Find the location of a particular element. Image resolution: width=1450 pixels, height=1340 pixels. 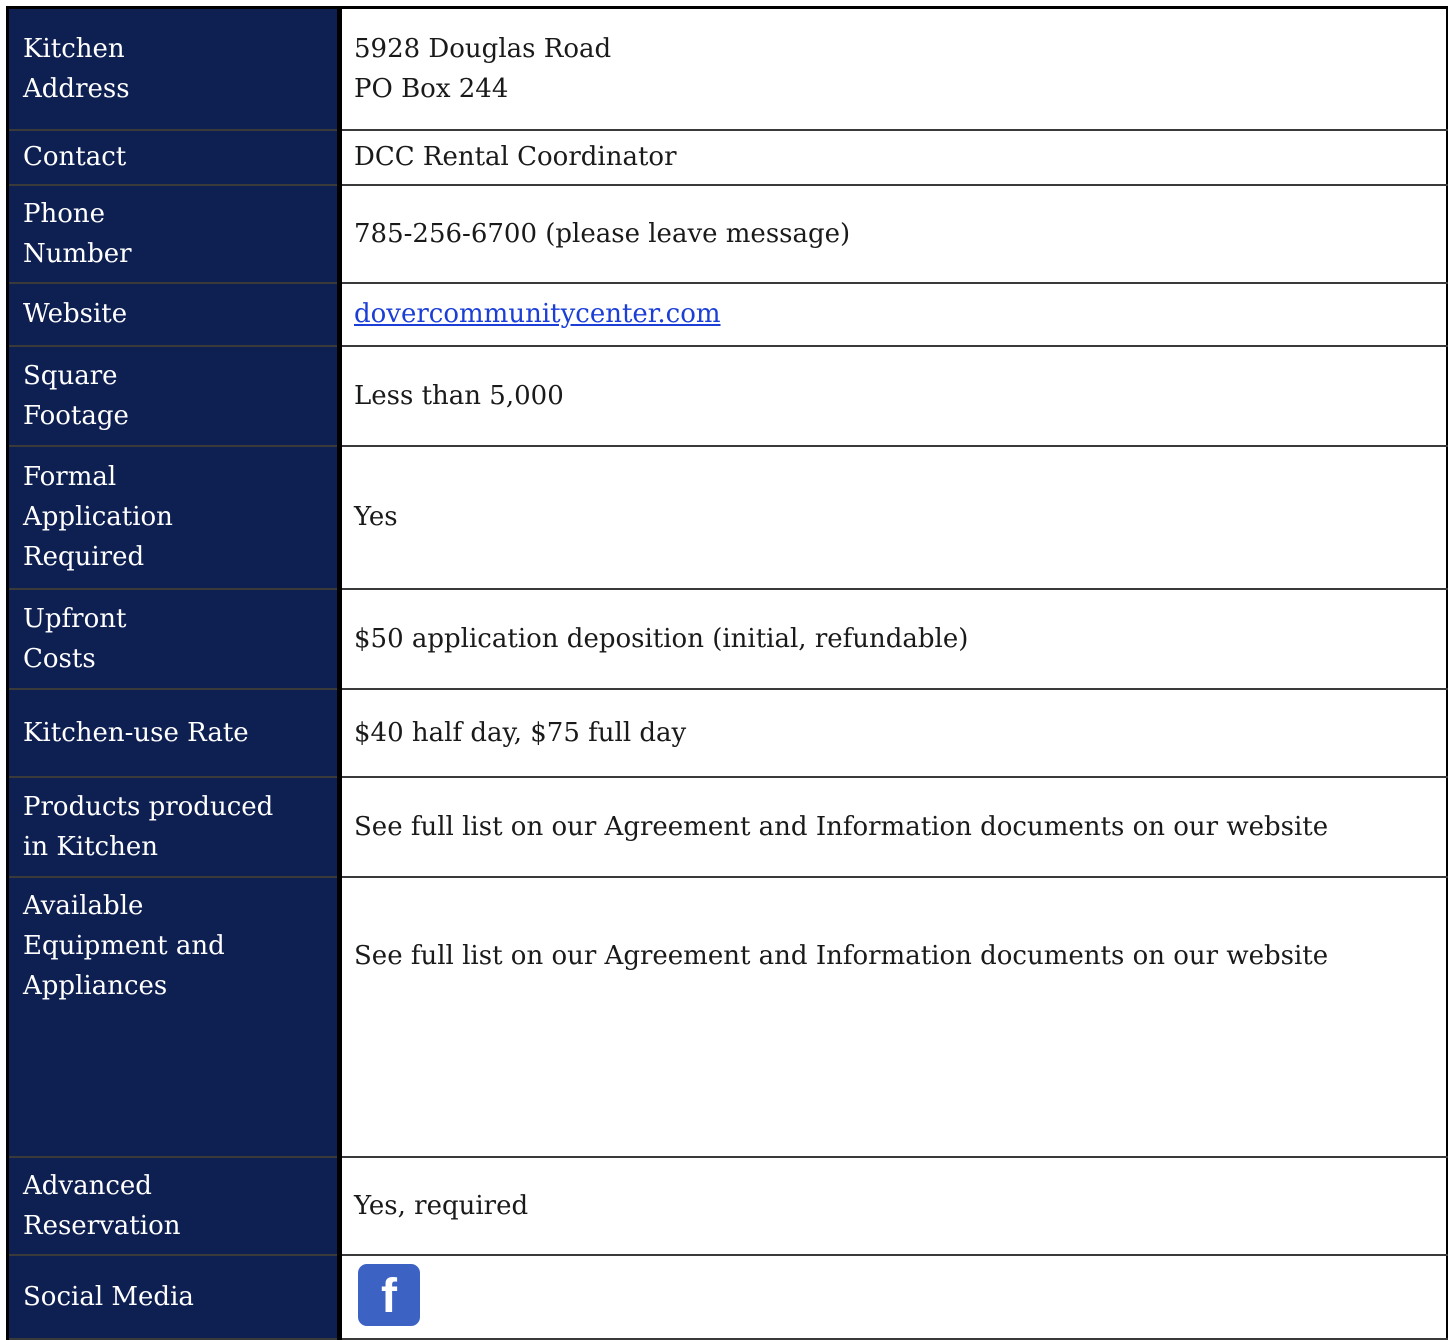

row-label-cell: Kitchen Address is located at coordinates (174, 68).